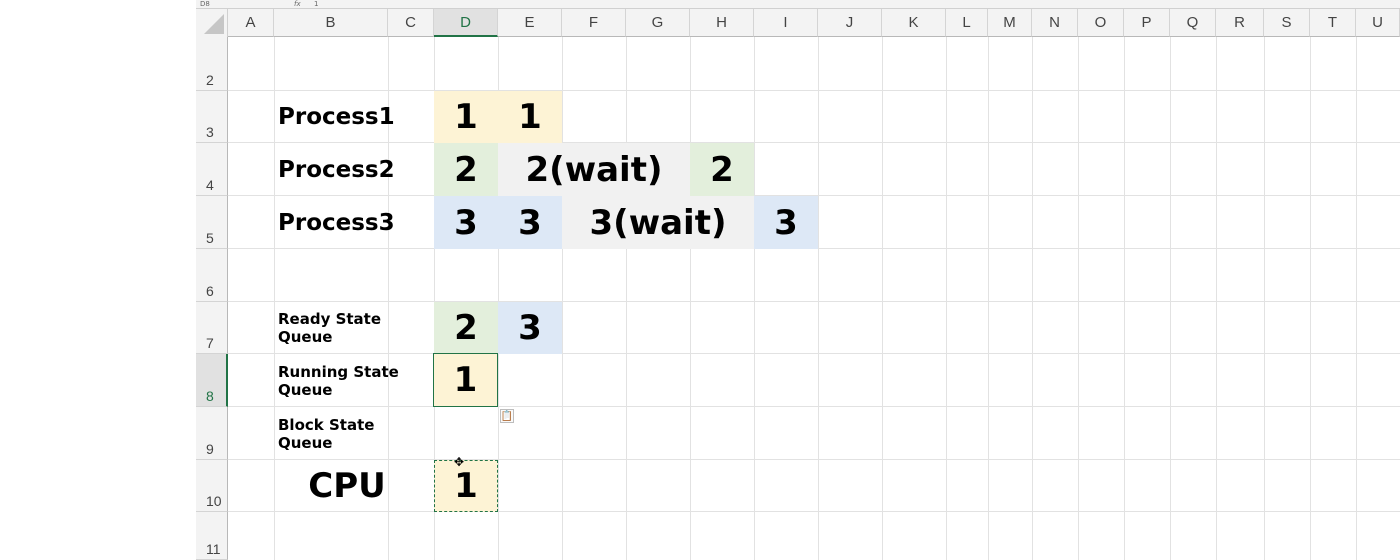 Image resolution: width=1400 pixels, height=560 pixels. Describe the element at coordinates (466, 328) in the screenshot. I see `ready-queue-cell-d: 2` at that location.